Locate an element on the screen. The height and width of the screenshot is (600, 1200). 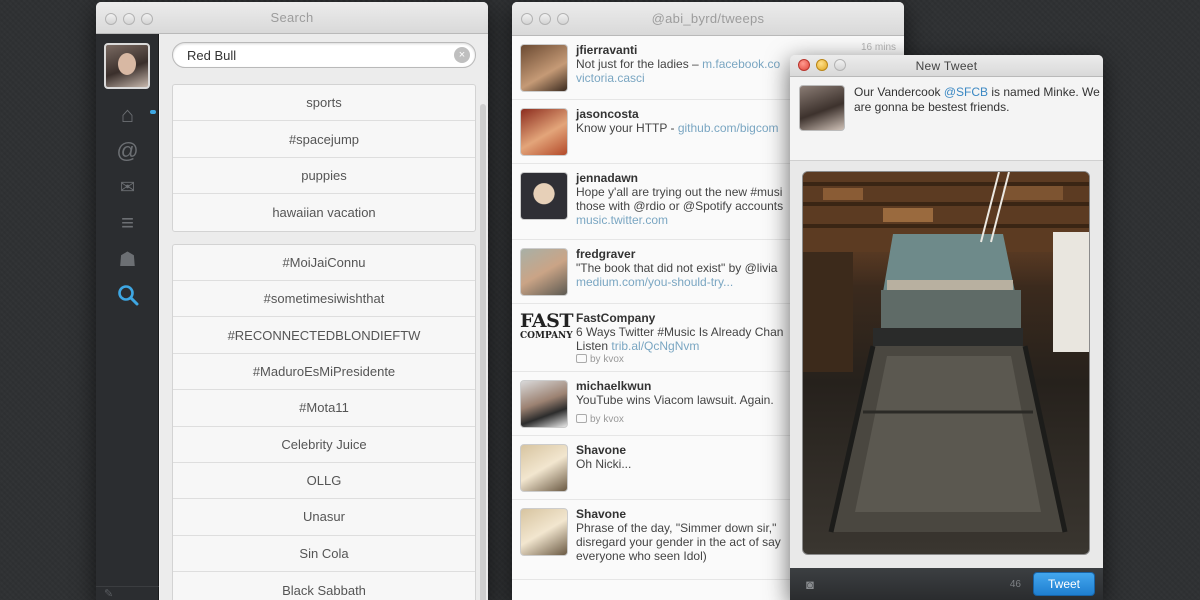
timeline-window-titlebar: @abi_byrd/tweeps is located at coordinates (708, 19).